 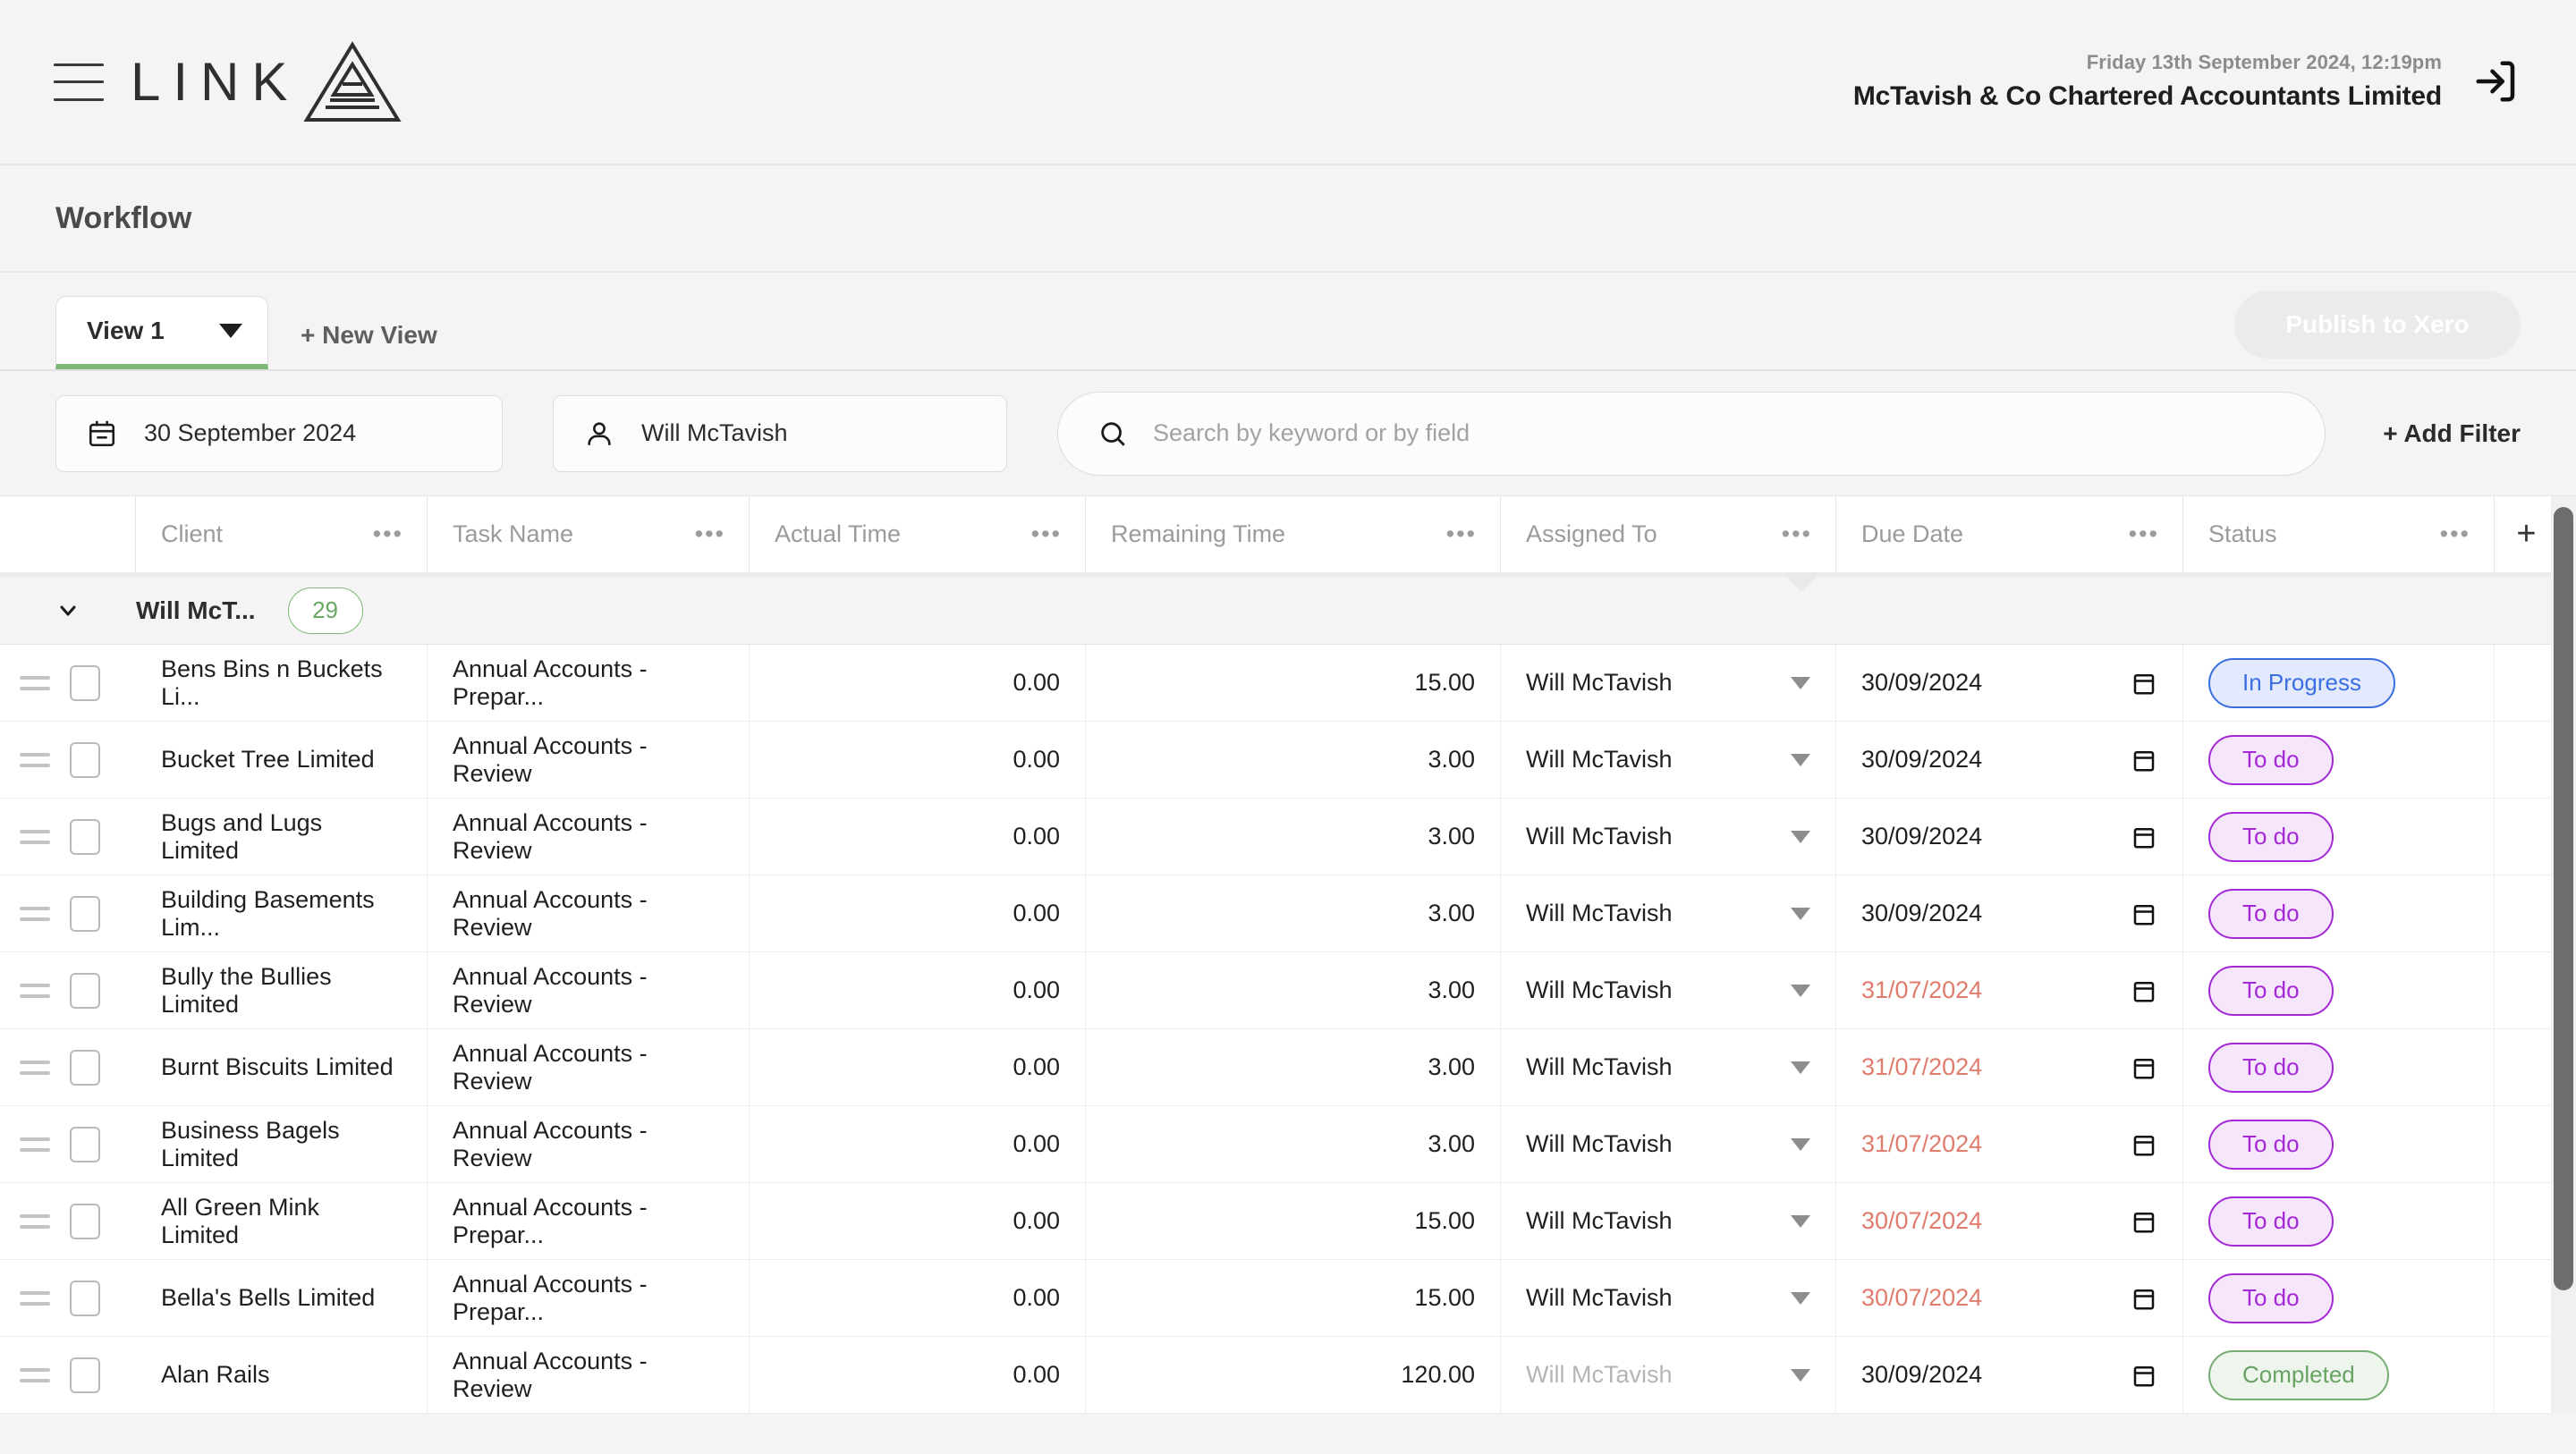 What do you see at coordinates (1288, 609) in the screenshot?
I see `group-row-will-mctavish: Will McT... 29` at bounding box center [1288, 609].